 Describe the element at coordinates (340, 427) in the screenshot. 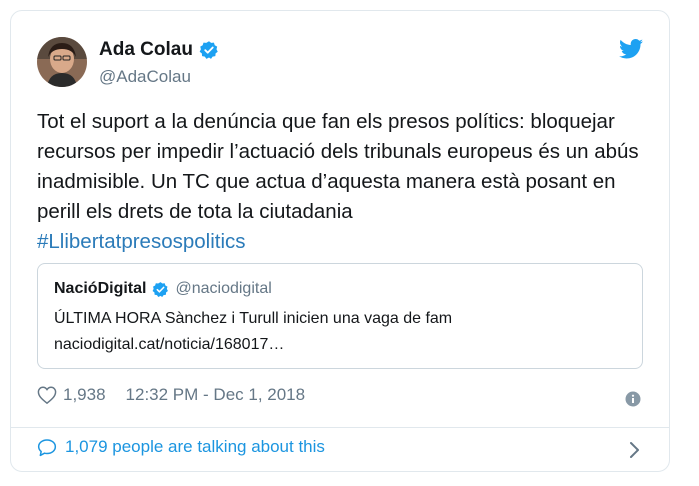

I see `divider` at that location.